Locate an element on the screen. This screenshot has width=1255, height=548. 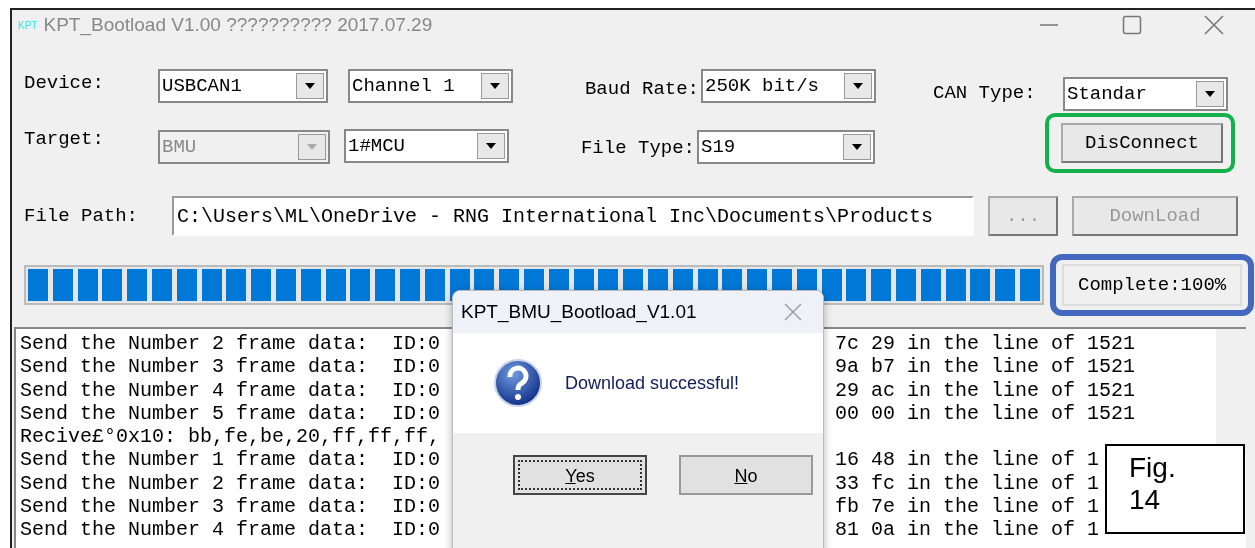
dialog-message: Download successful! is located at coordinates (652, 383).